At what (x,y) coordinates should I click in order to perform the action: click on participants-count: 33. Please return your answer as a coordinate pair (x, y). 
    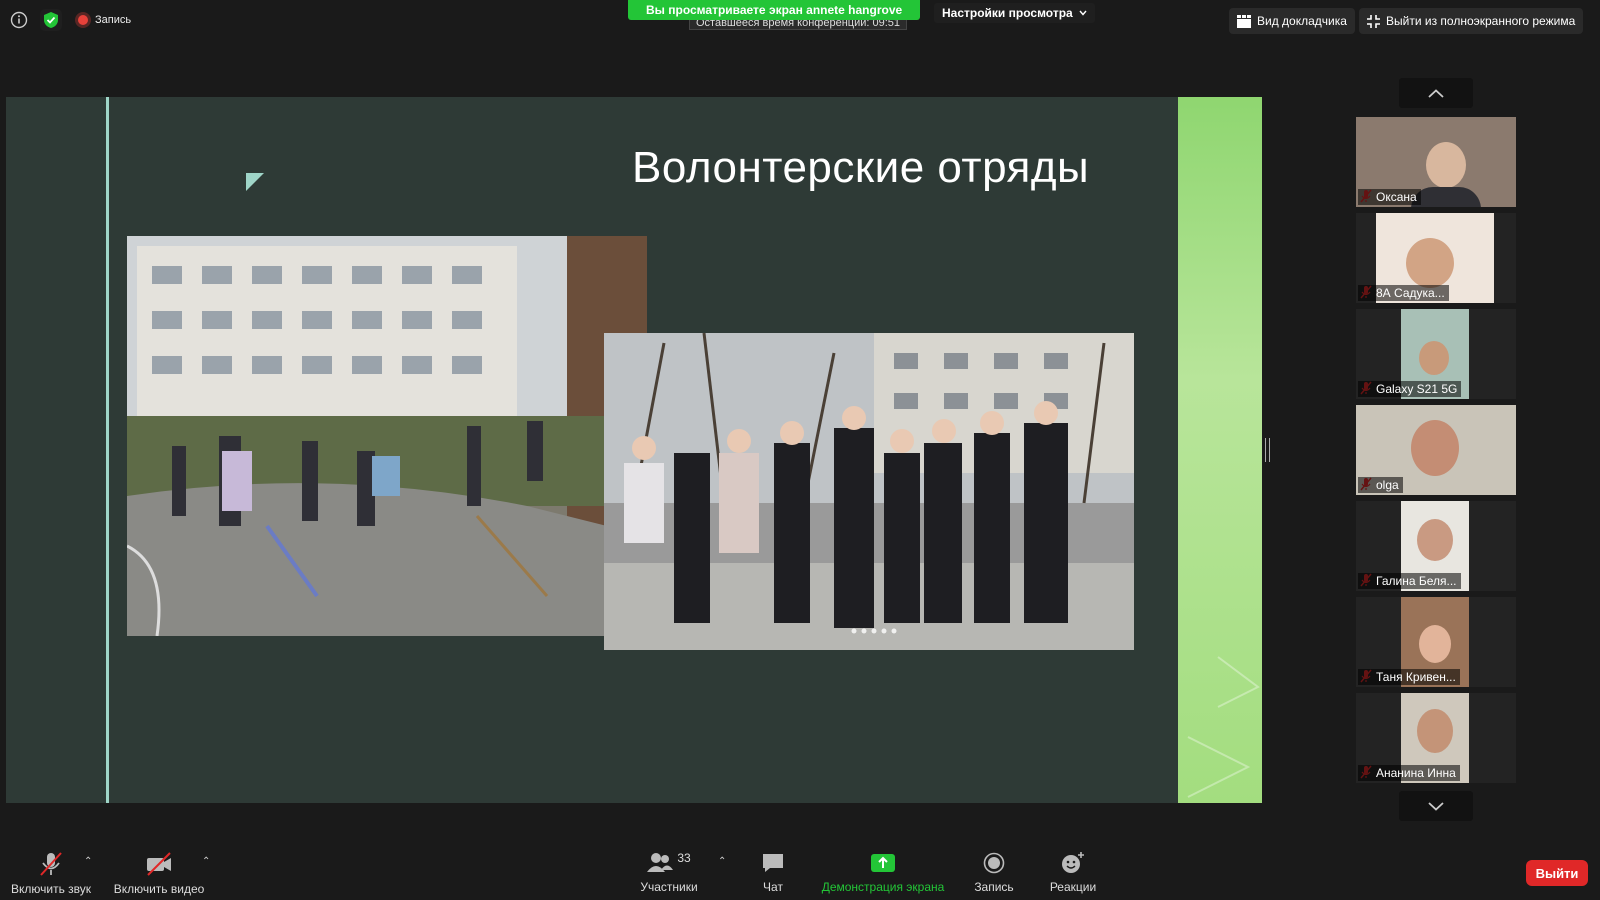
    Looking at the image, I should click on (684, 858).